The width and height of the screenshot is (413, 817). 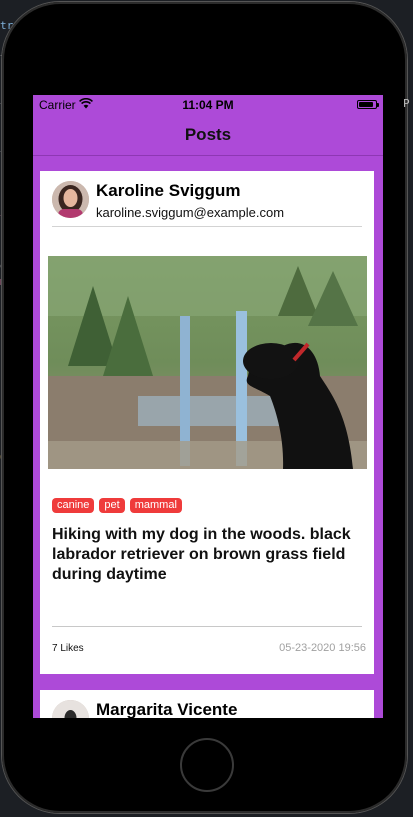 I want to click on post-card: Margarita Vicente, so click(x=207, y=704).